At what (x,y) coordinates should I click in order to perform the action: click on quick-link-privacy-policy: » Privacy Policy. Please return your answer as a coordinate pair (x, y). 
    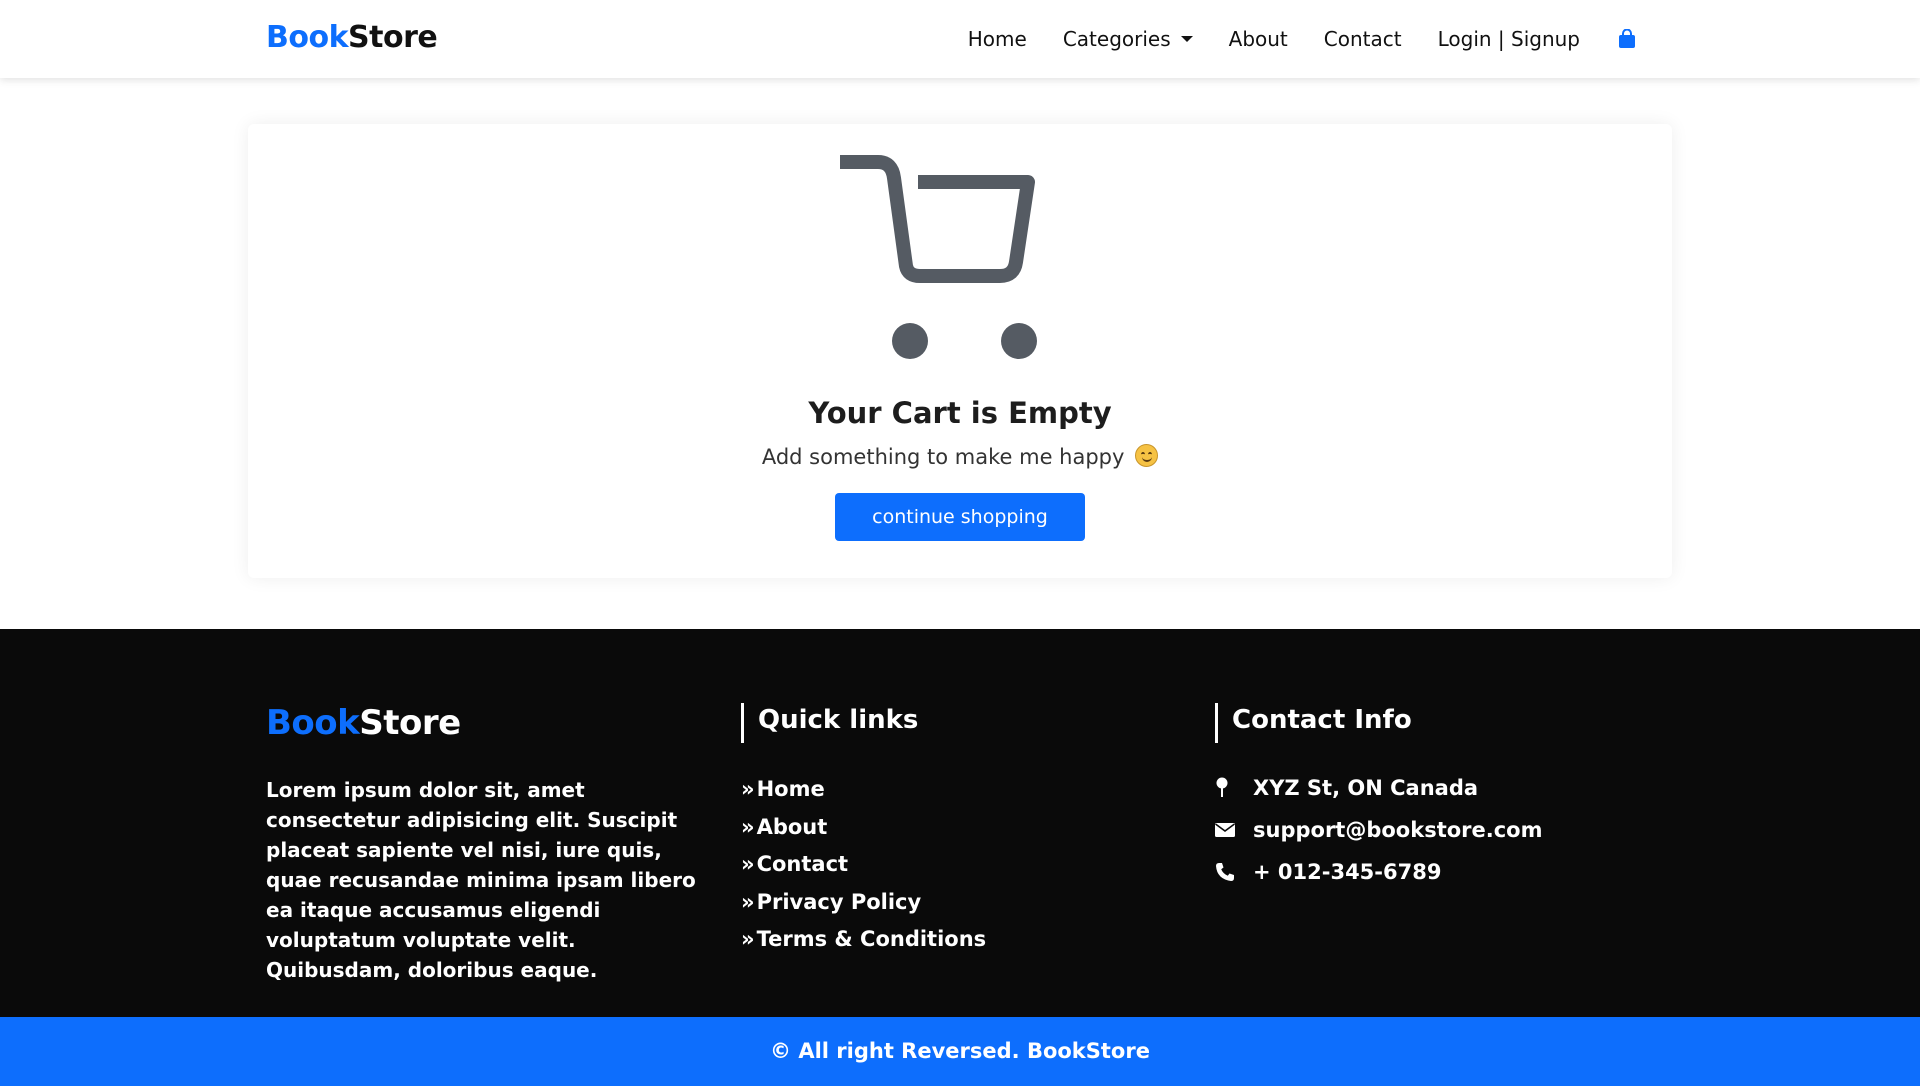
    Looking at the image, I should click on (863, 903).